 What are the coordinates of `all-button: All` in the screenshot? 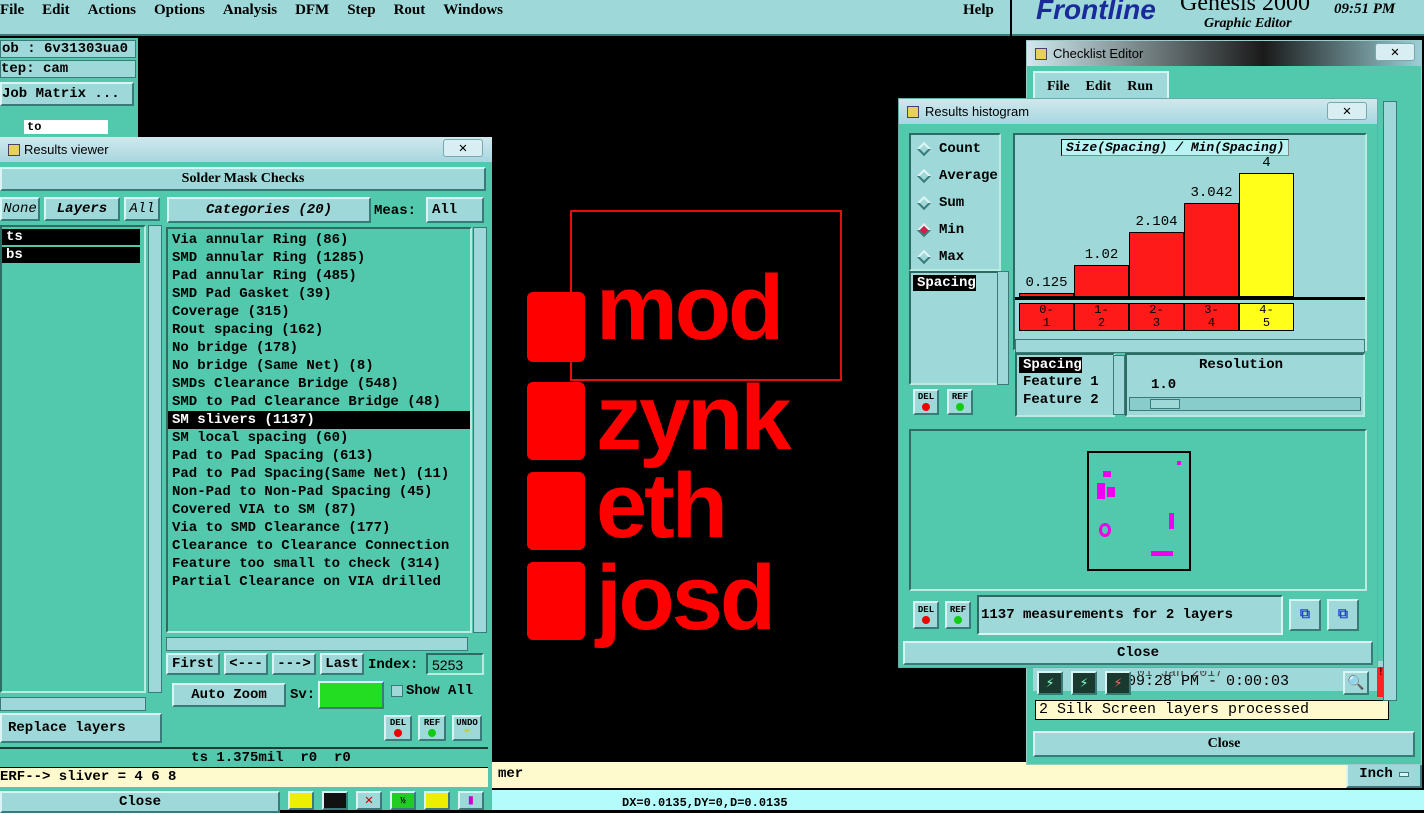 It's located at (142, 209).